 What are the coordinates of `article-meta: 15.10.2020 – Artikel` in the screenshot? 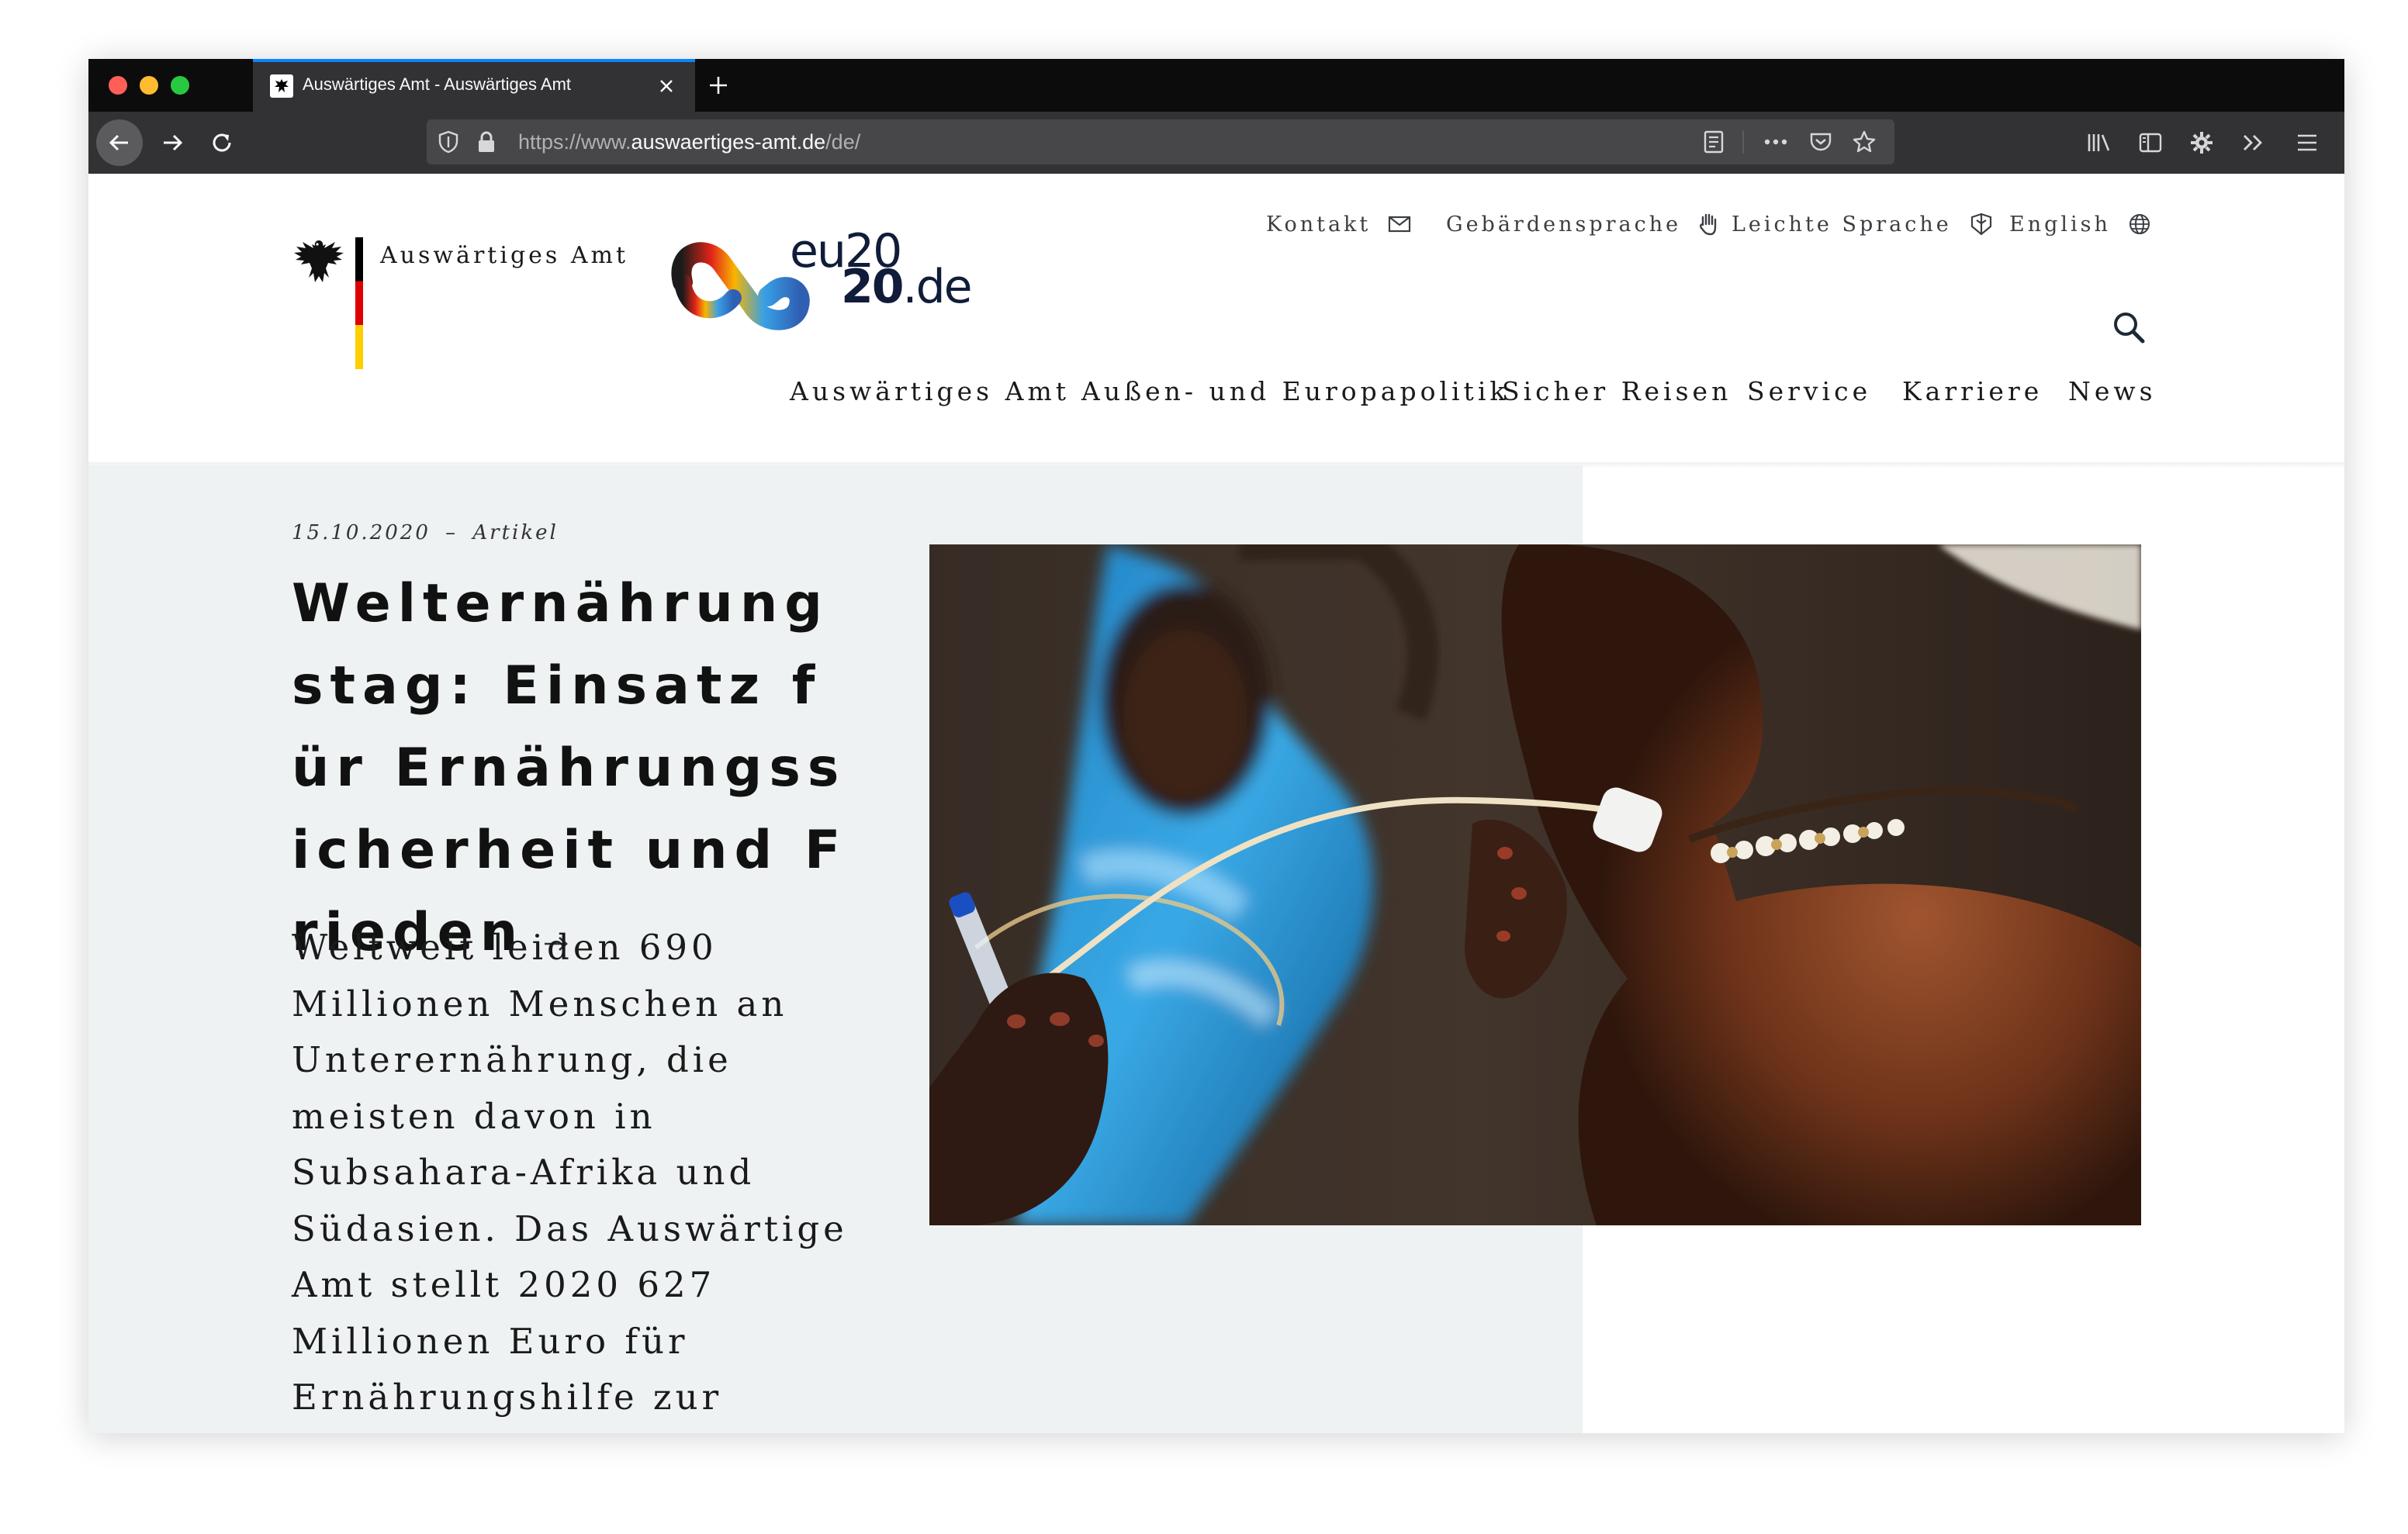 It's located at (425, 532).